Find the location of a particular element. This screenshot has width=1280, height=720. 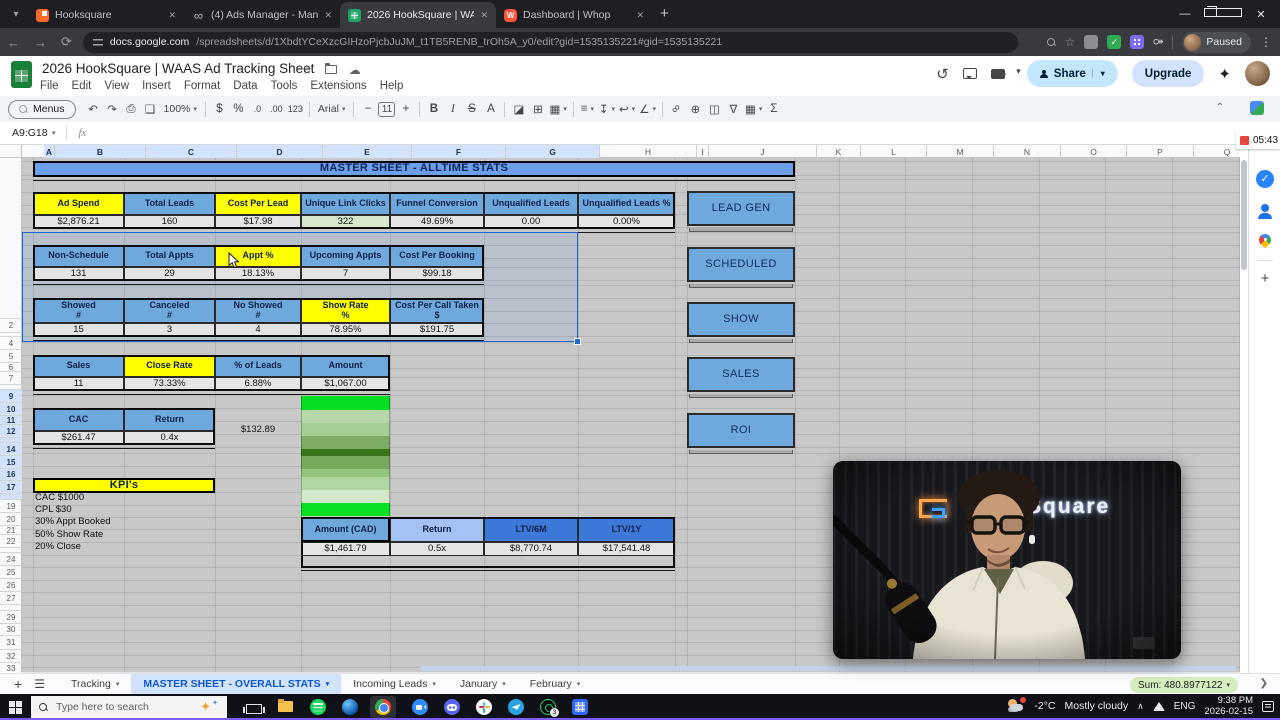

column-header: E is located at coordinates (367, 151).